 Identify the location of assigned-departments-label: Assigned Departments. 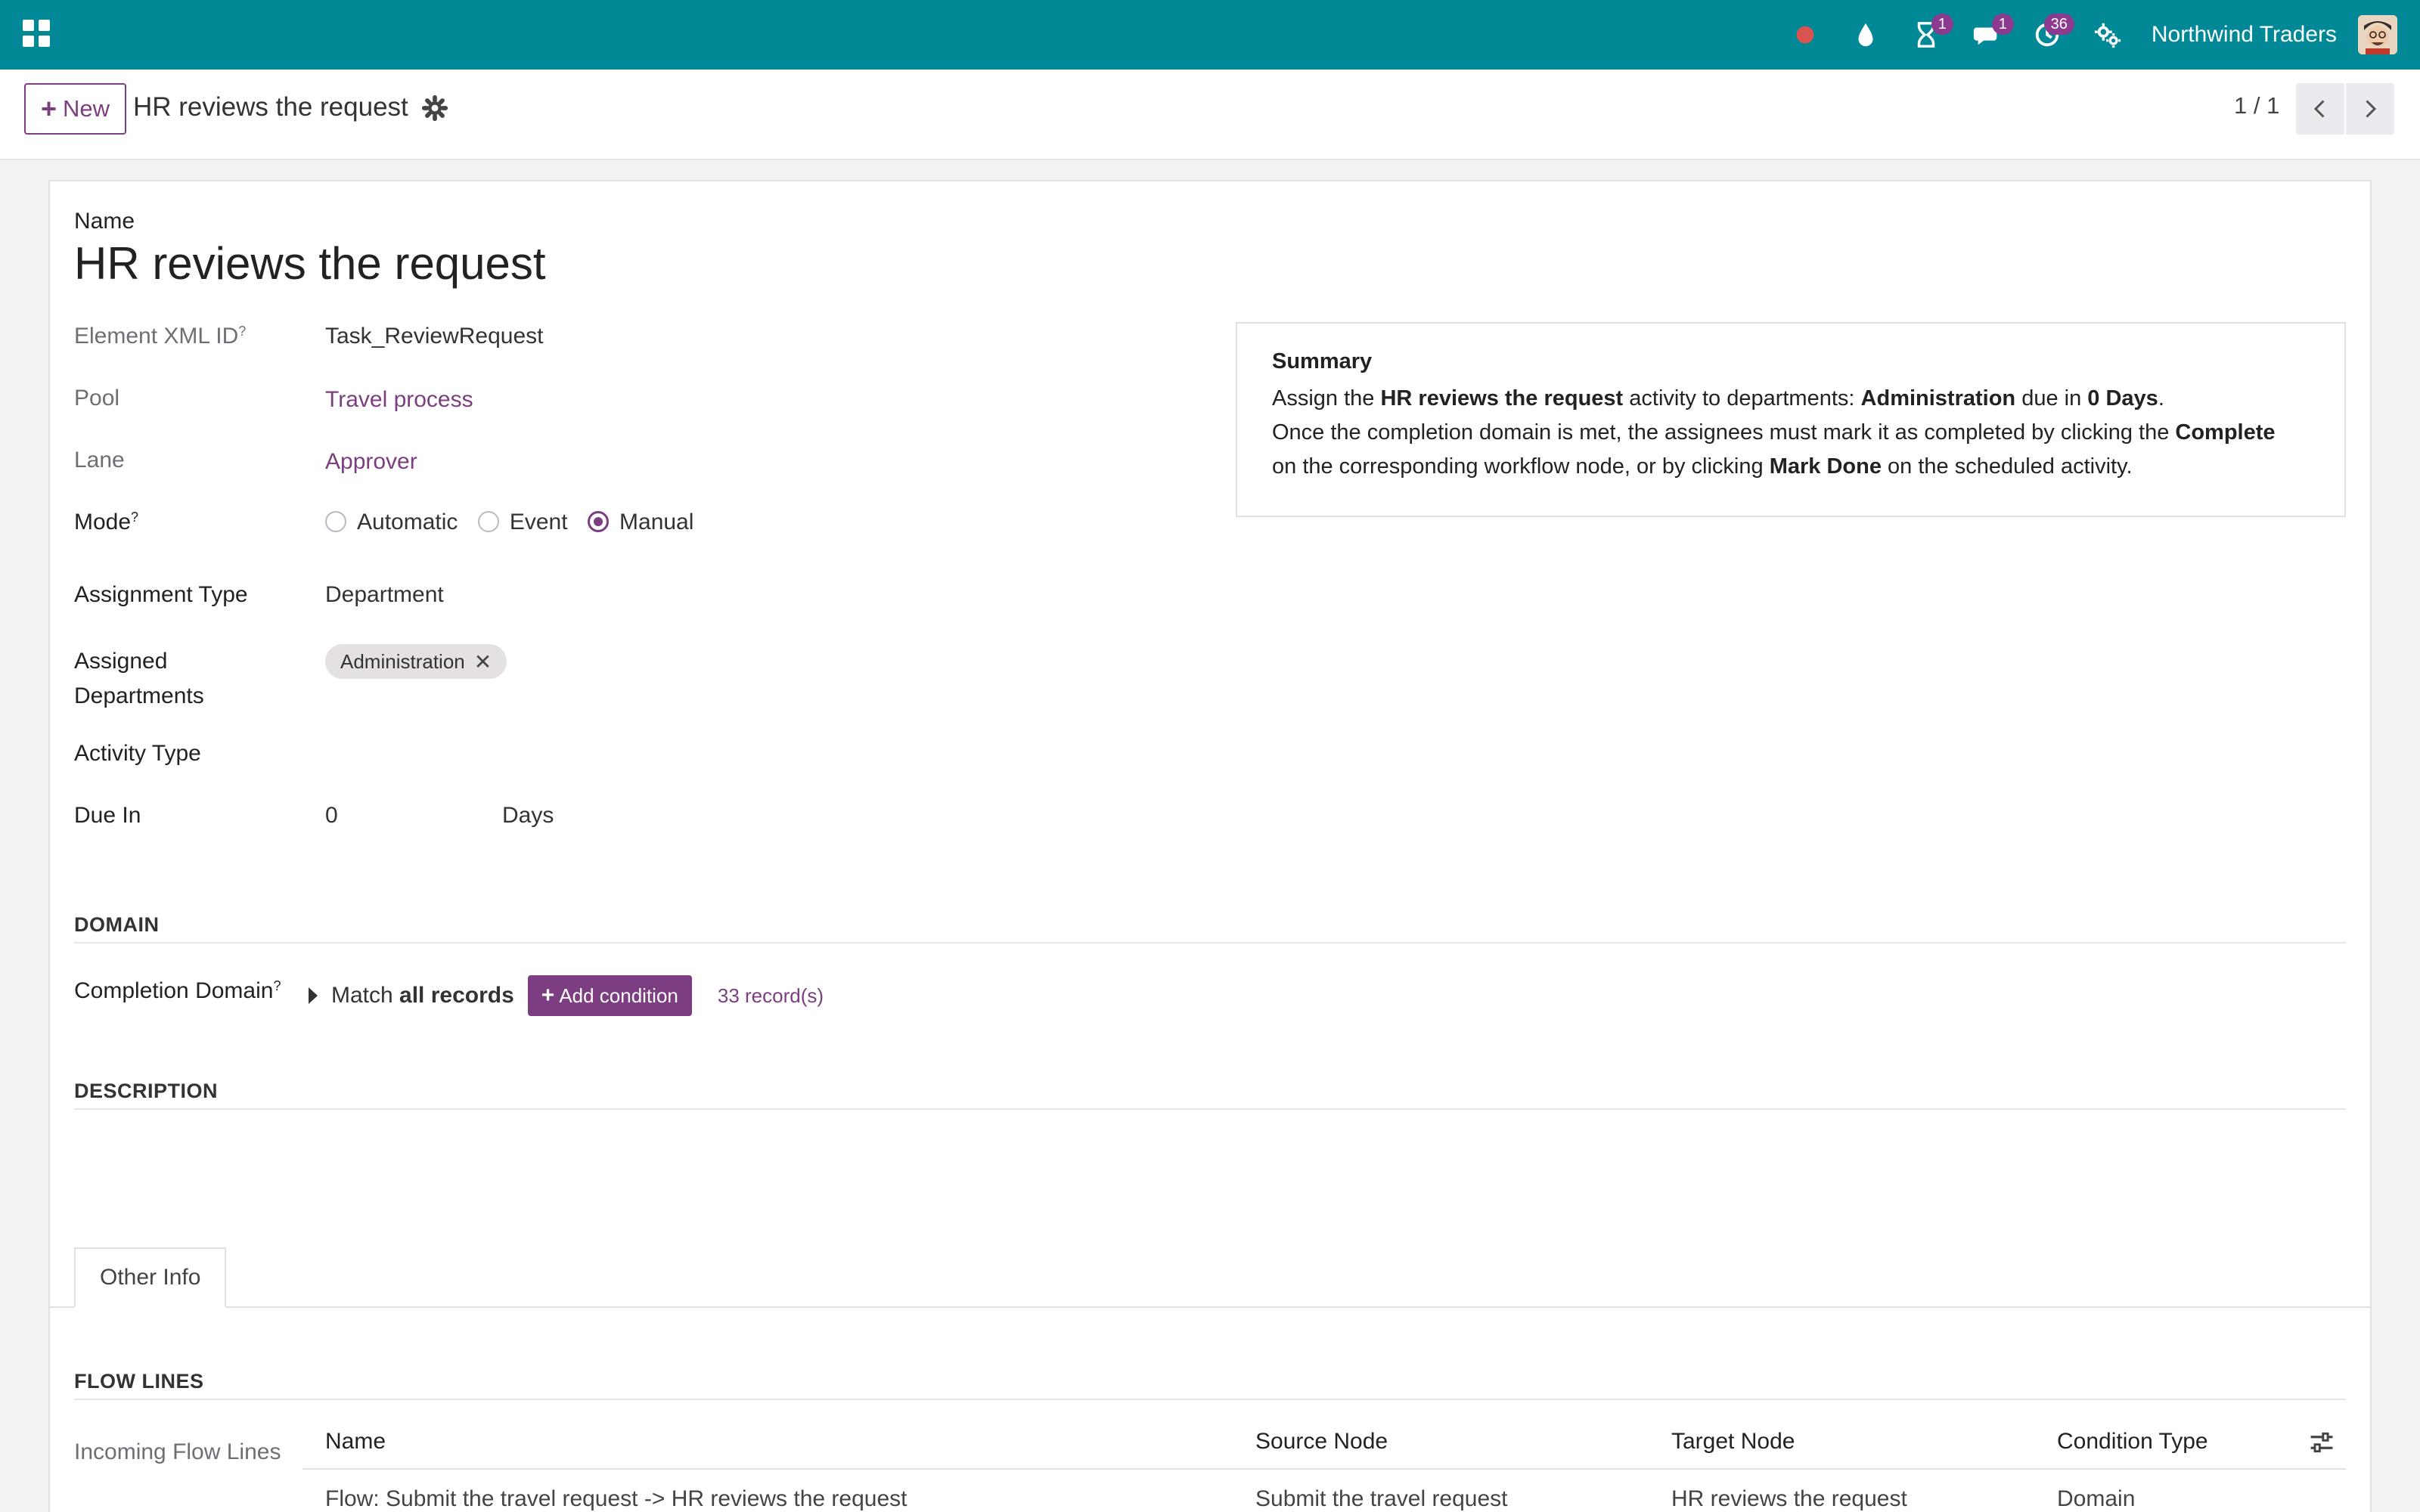
(139, 679).